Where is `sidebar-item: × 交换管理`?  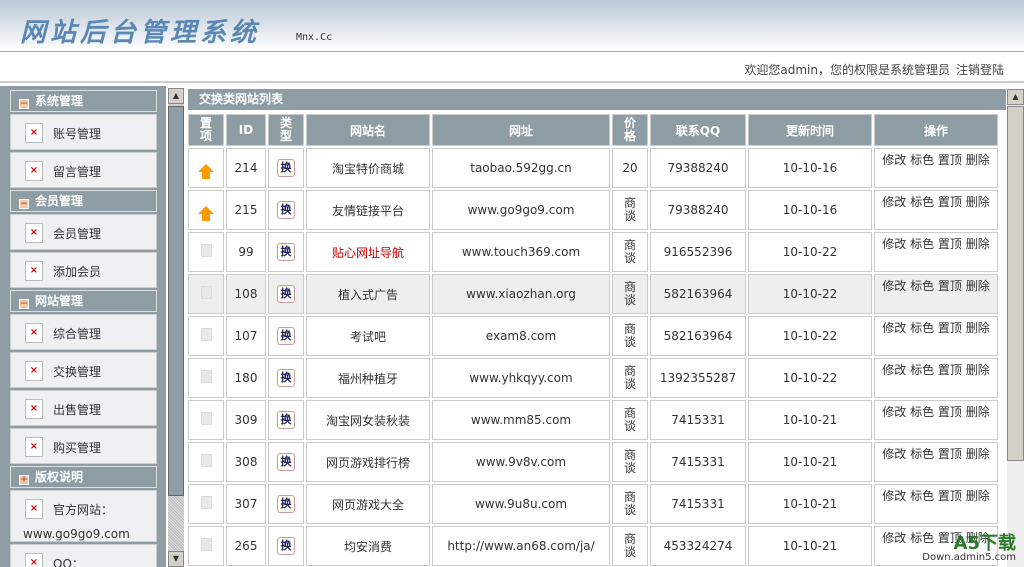
sidebar-item: × 交换管理 is located at coordinates (83, 370).